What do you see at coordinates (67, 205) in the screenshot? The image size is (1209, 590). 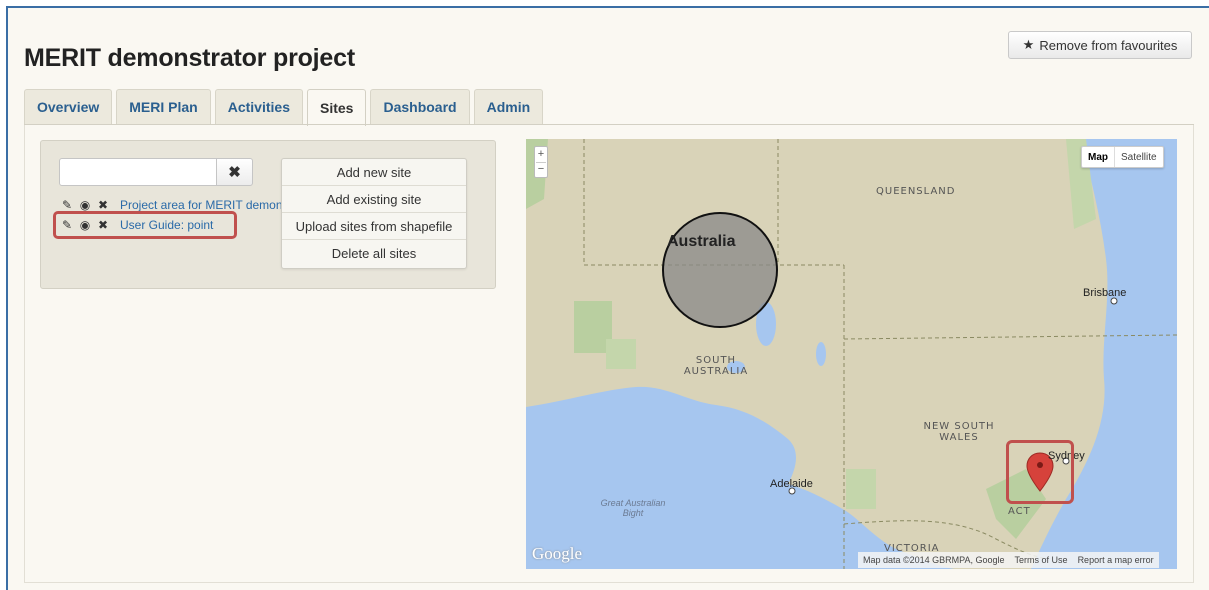 I see `edit-icon: ✎` at bounding box center [67, 205].